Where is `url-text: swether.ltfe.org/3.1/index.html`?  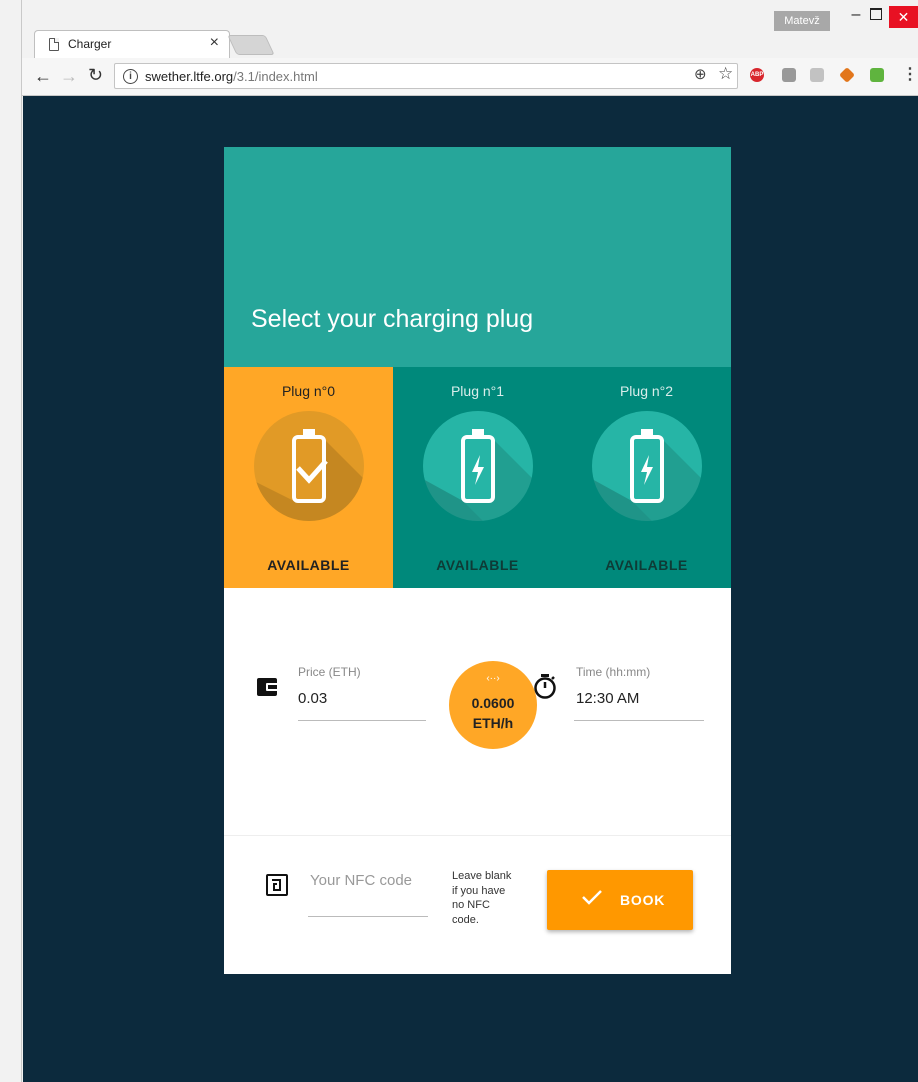
url-text: swether.ltfe.org/3.1/index.html is located at coordinates (231, 76).